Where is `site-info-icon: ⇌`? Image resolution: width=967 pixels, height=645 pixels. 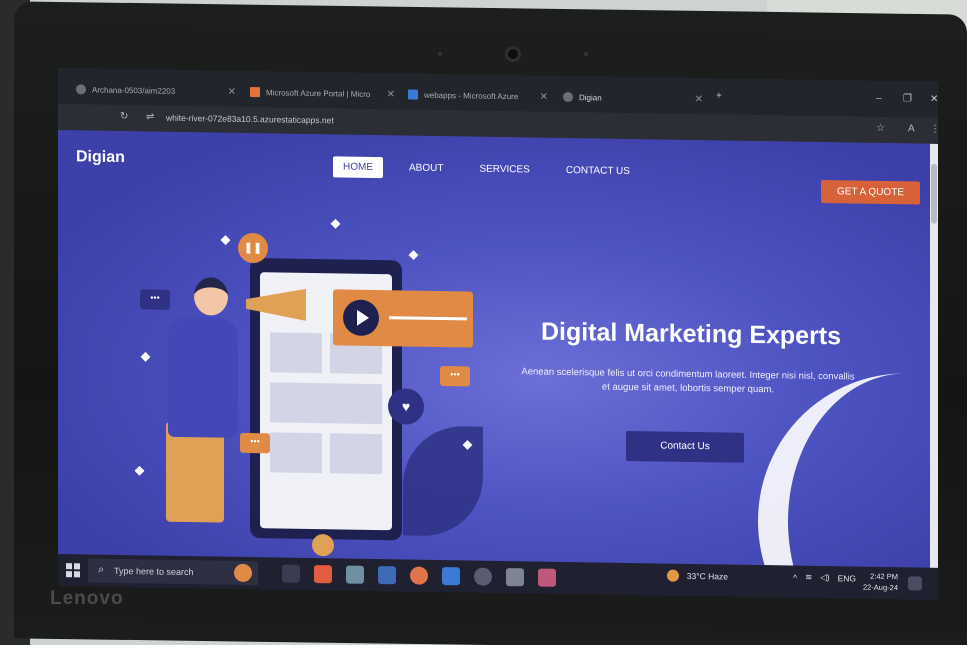 site-info-icon: ⇌ is located at coordinates (150, 116).